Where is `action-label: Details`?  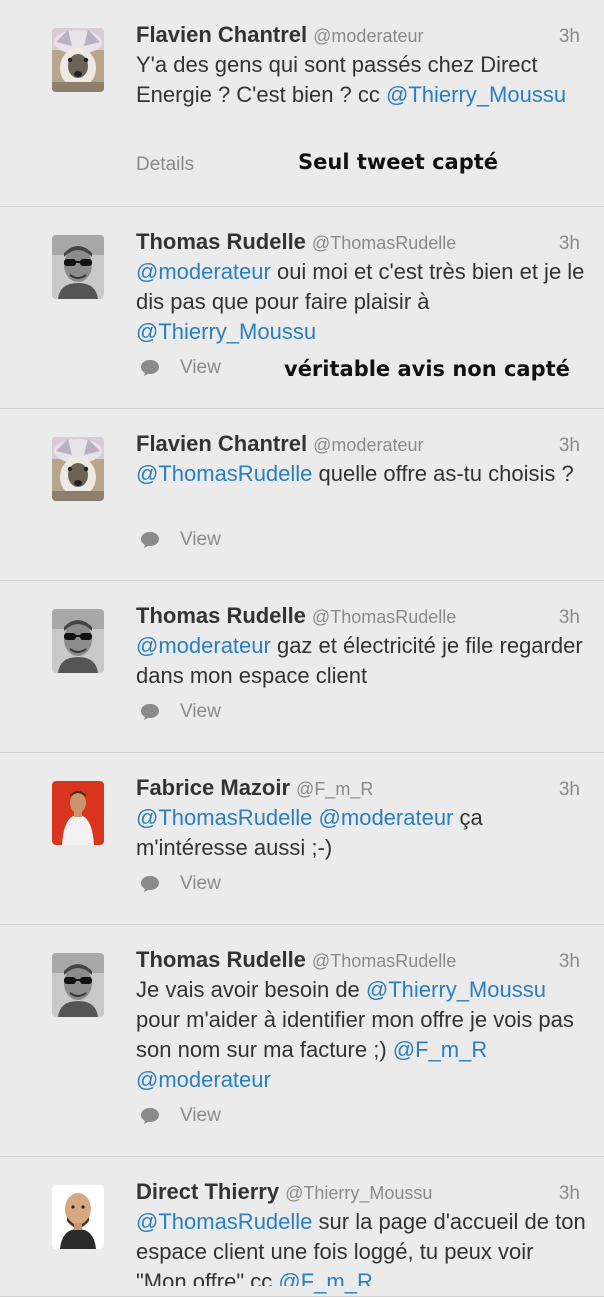
action-label: Details is located at coordinates (165, 164).